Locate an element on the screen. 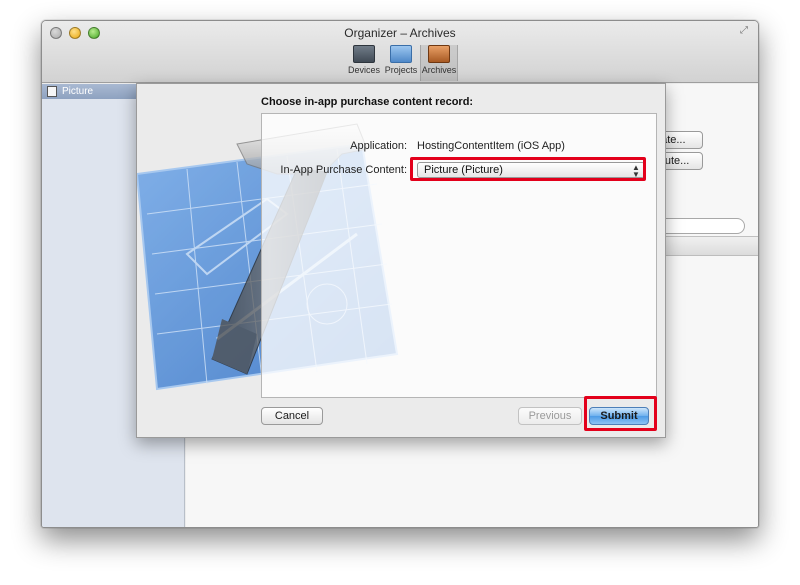 The image size is (800, 585). toolbar-archives-button: Archives is located at coordinates (439, 63).